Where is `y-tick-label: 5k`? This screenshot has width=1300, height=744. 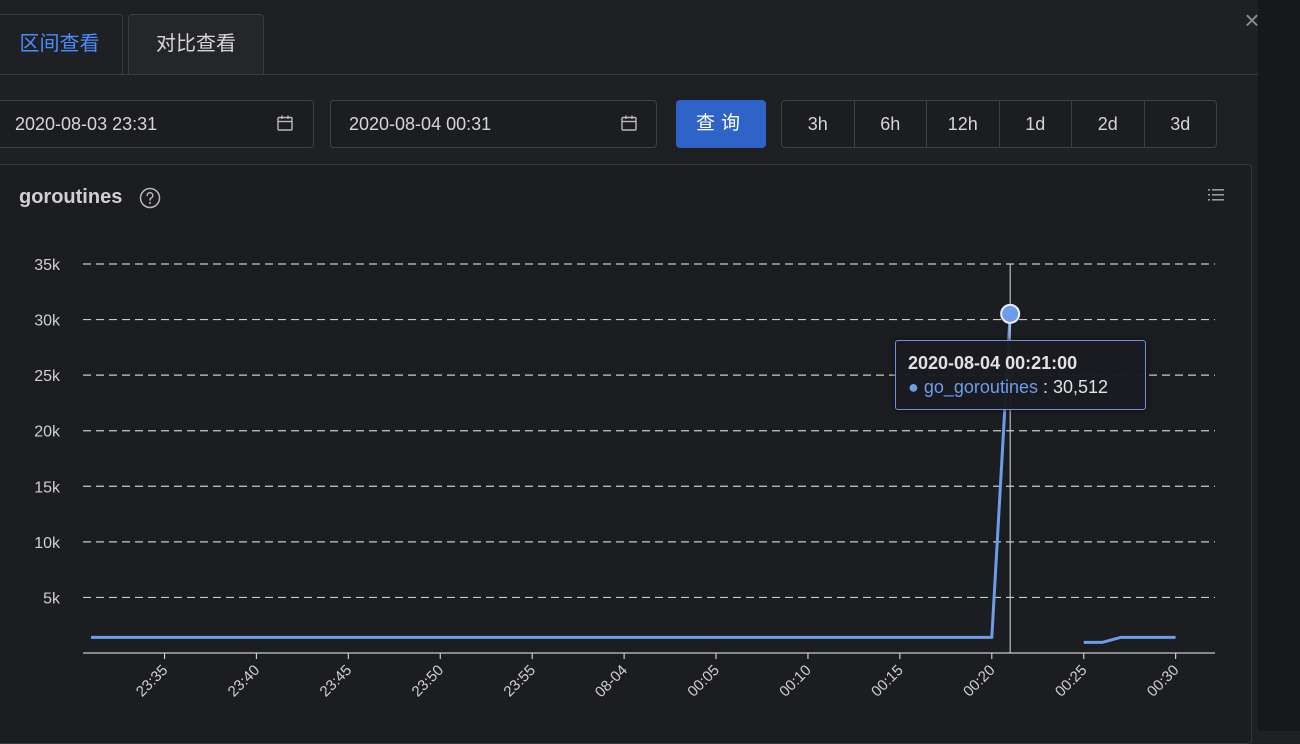
y-tick-label: 5k is located at coordinates (52, 598).